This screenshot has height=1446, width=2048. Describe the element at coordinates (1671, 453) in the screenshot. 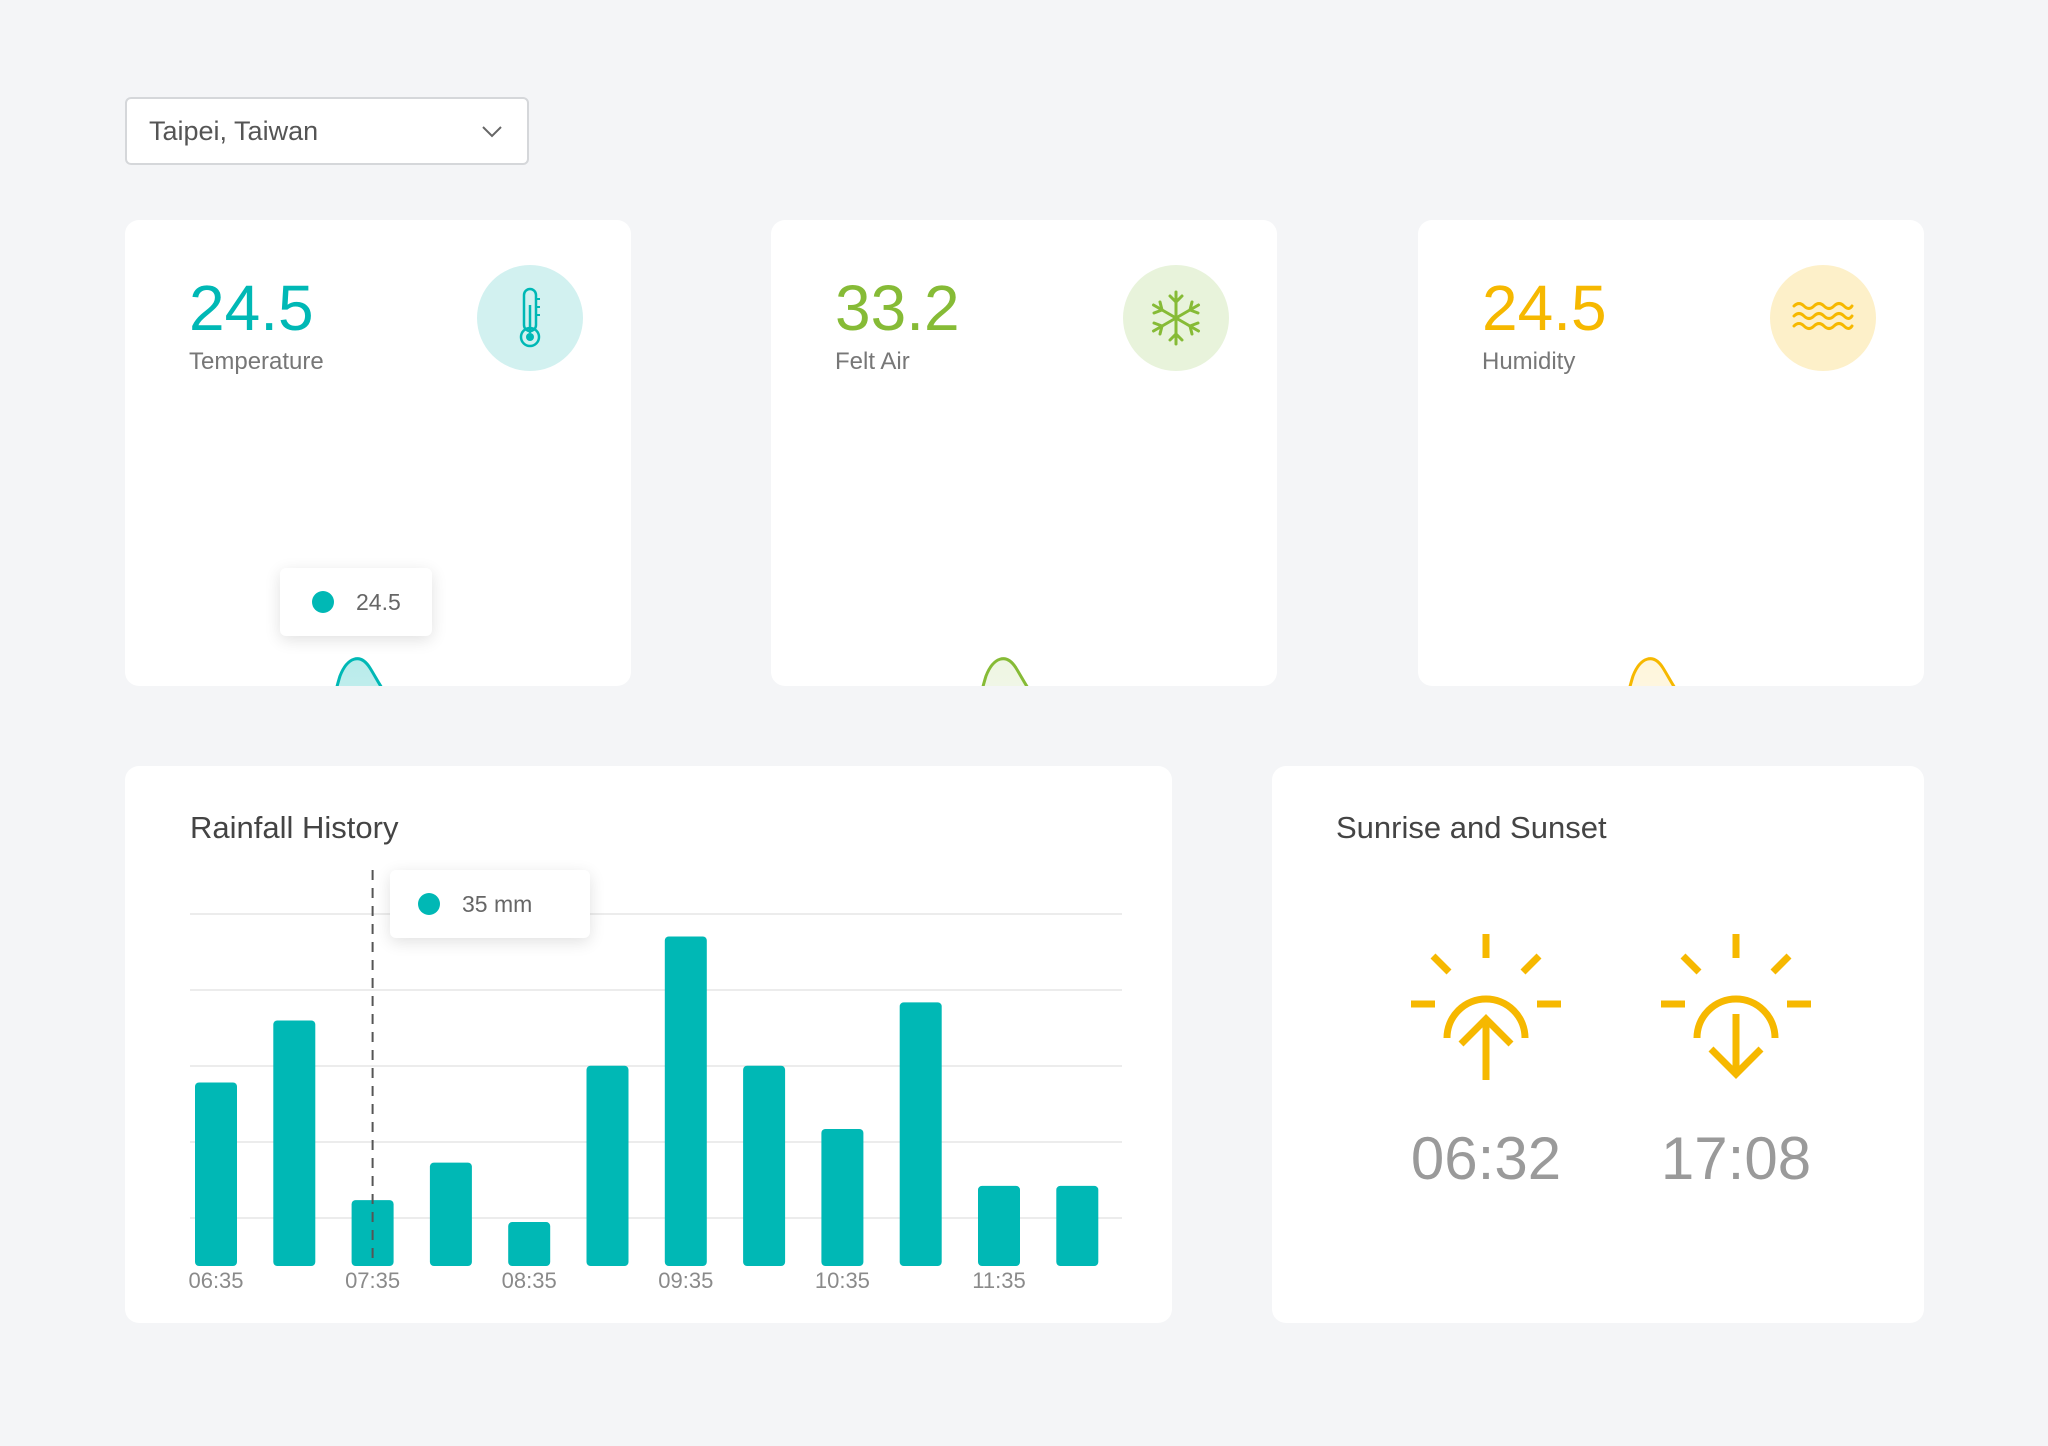

I see `humidity-card: 24.5 Humidity` at that location.